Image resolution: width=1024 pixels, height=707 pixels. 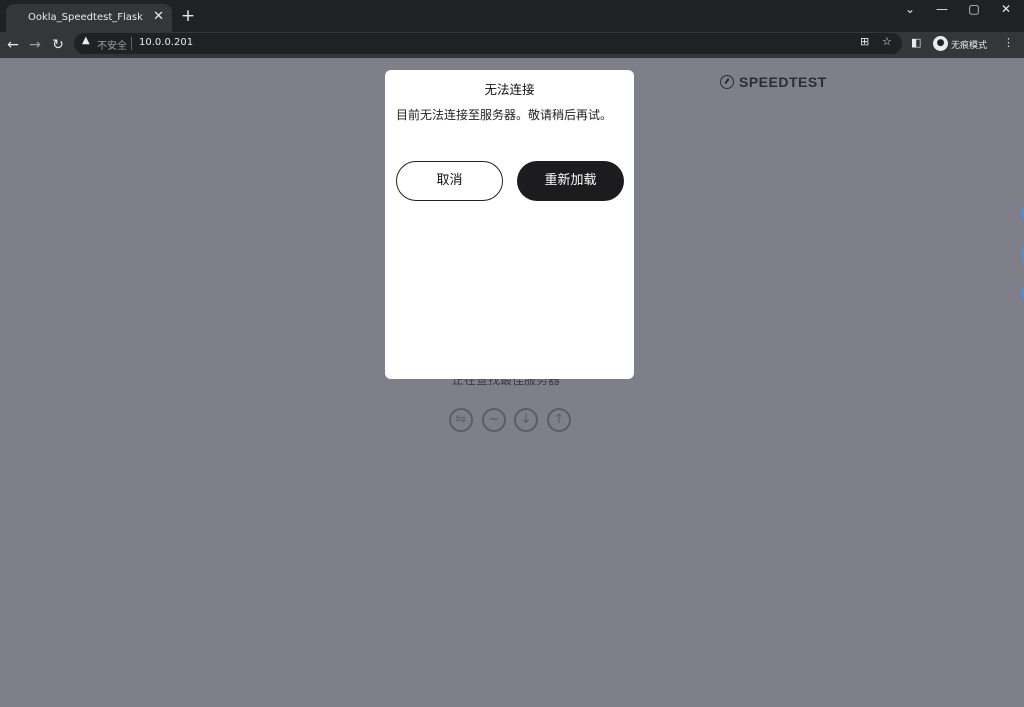 What do you see at coordinates (1008, 42) in the screenshot?
I see `menu-icon: ⋮` at bounding box center [1008, 42].